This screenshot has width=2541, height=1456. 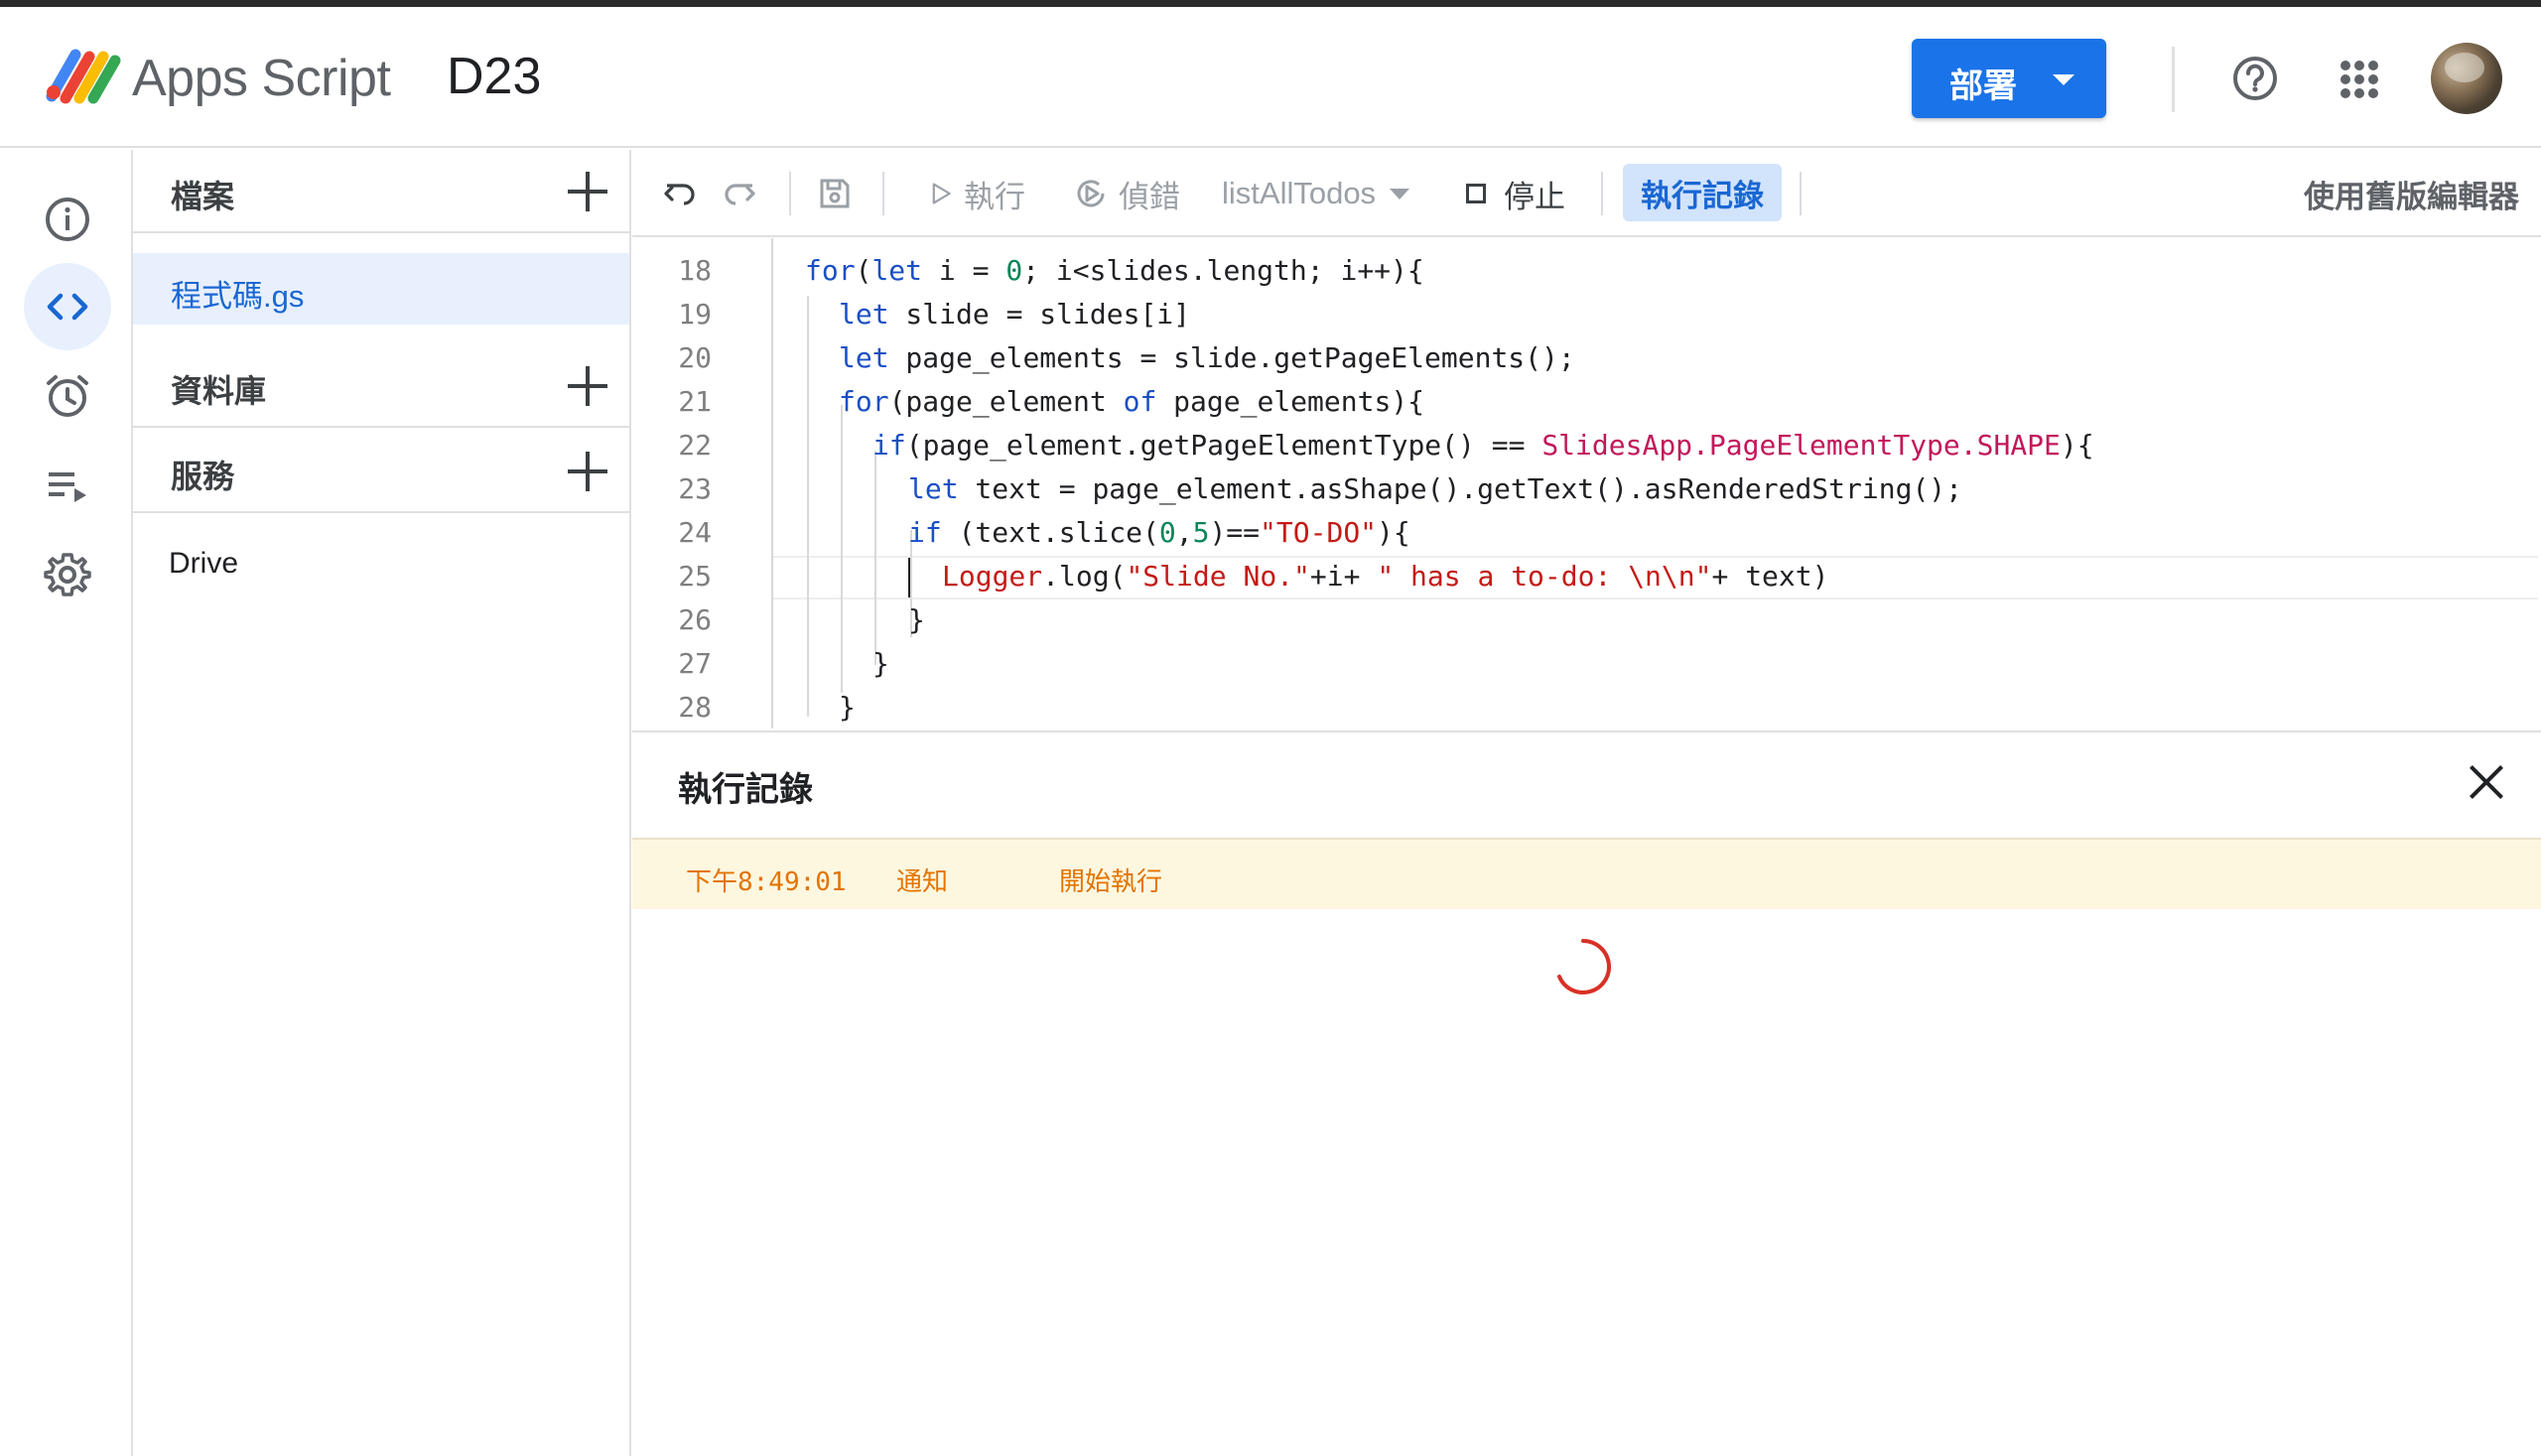 What do you see at coordinates (2173, 79) in the screenshot?
I see `header-divider` at bounding box center [2173, 79].